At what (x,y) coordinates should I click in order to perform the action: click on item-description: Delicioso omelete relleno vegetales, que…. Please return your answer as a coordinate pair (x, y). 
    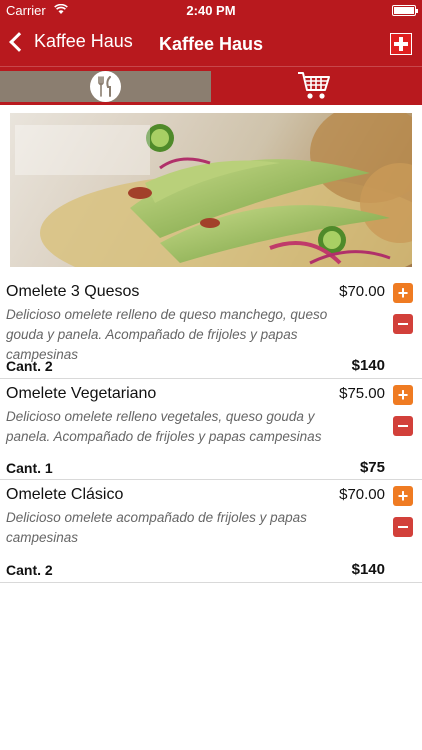
    Looking at the image, I should click on (164, 426).